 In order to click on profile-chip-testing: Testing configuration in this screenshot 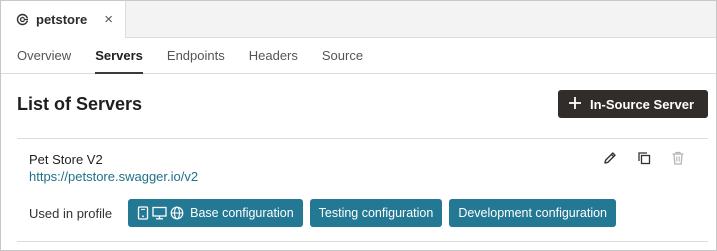, I will do `click(376, 213)`.